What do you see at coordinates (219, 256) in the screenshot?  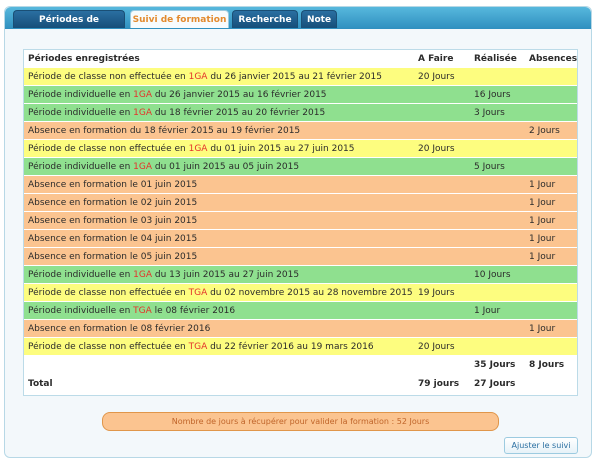 I see `period-description: Absence en formation le 05 juin 2015` at bounding box center [219, 256].